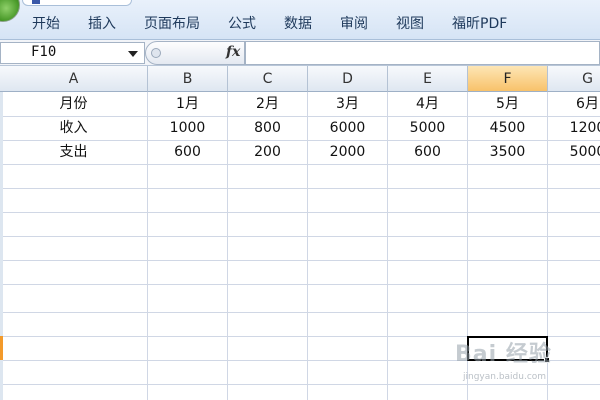  I want to click on cell-a1: 月份, so click(73, 104).